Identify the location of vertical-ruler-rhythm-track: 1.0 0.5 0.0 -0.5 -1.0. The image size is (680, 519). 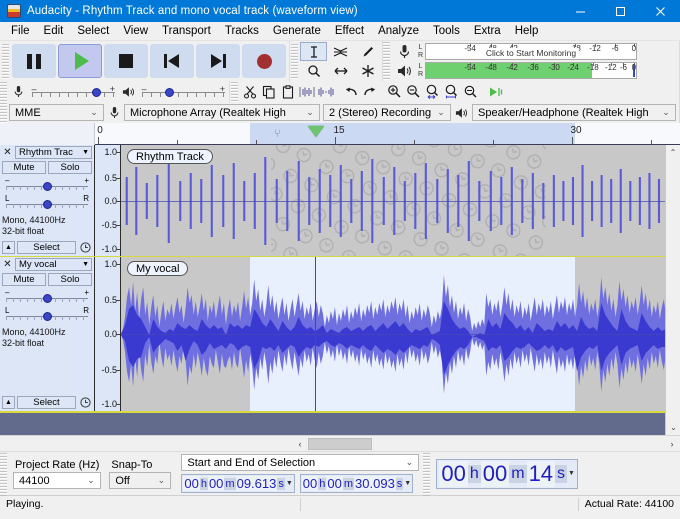
(108, 200).